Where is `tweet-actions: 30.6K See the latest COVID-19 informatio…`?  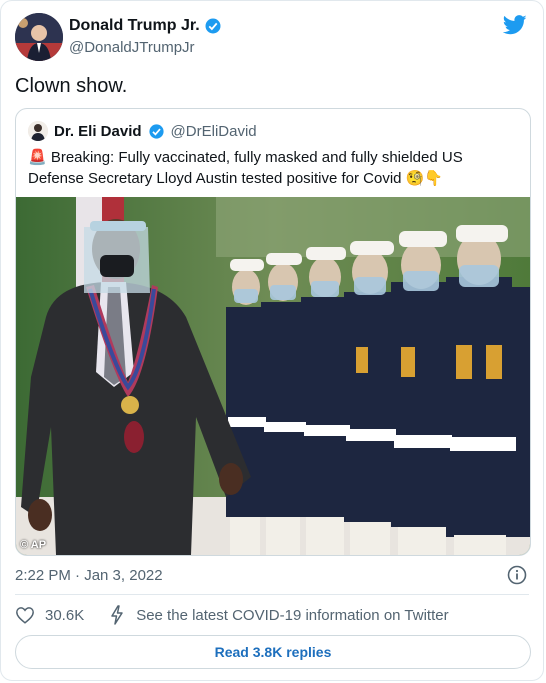 tweet-actions: 30.6K See the latest COVID-19 informatio… is located at coordinates (232, 615).